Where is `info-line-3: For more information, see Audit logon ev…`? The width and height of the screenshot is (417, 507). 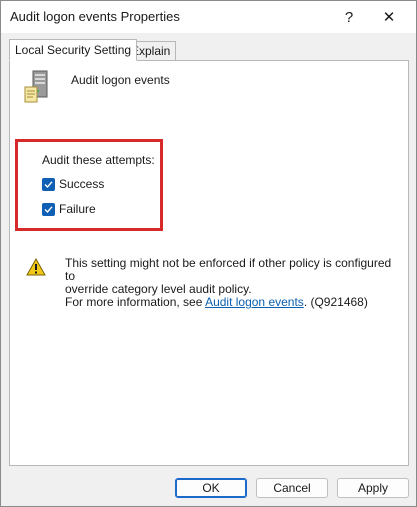 info-line-3: For more information, see Audit logon ev… is located at coordinates (230, 302).